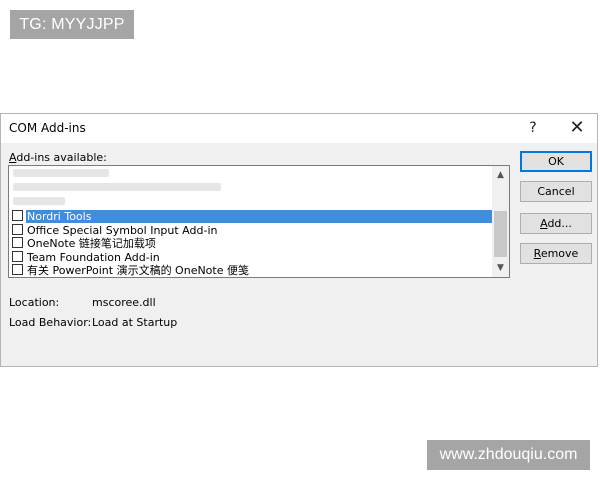 This screenshot has width=600, height=480. I want to click on addin-label: Team Foundation Add-in, so click(93, 257).